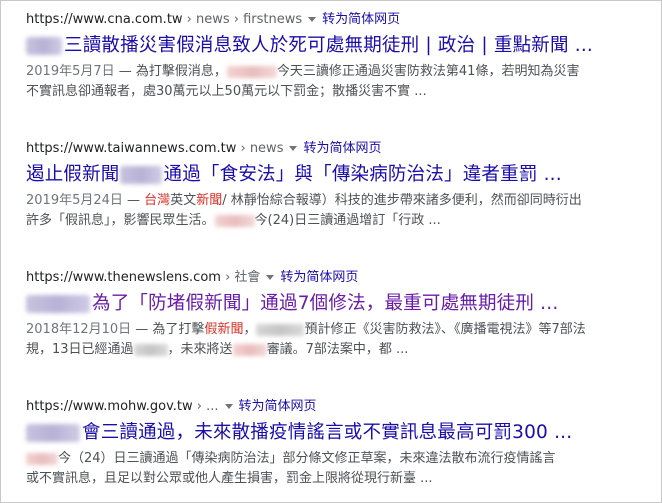  Describe the element at coordinates (458, 200) in the screenshot. I see `snippet-text: 科技的進步帶來諸多便利，然而卻同時衍出` at that location.